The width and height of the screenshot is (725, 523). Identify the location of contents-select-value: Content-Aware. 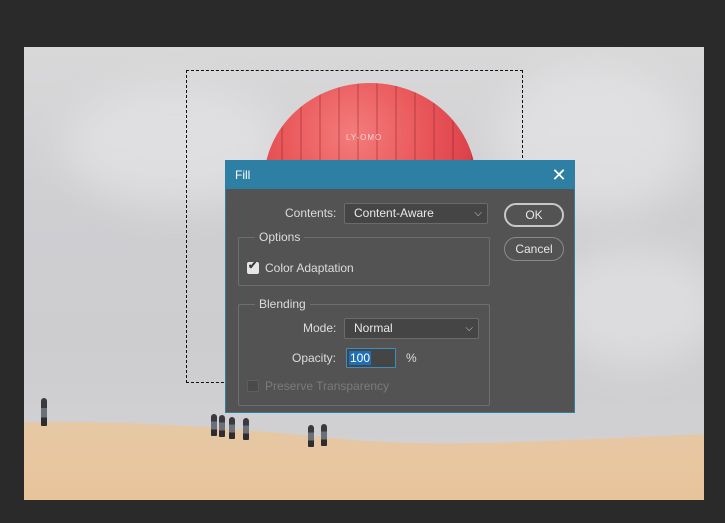
(394, 213).